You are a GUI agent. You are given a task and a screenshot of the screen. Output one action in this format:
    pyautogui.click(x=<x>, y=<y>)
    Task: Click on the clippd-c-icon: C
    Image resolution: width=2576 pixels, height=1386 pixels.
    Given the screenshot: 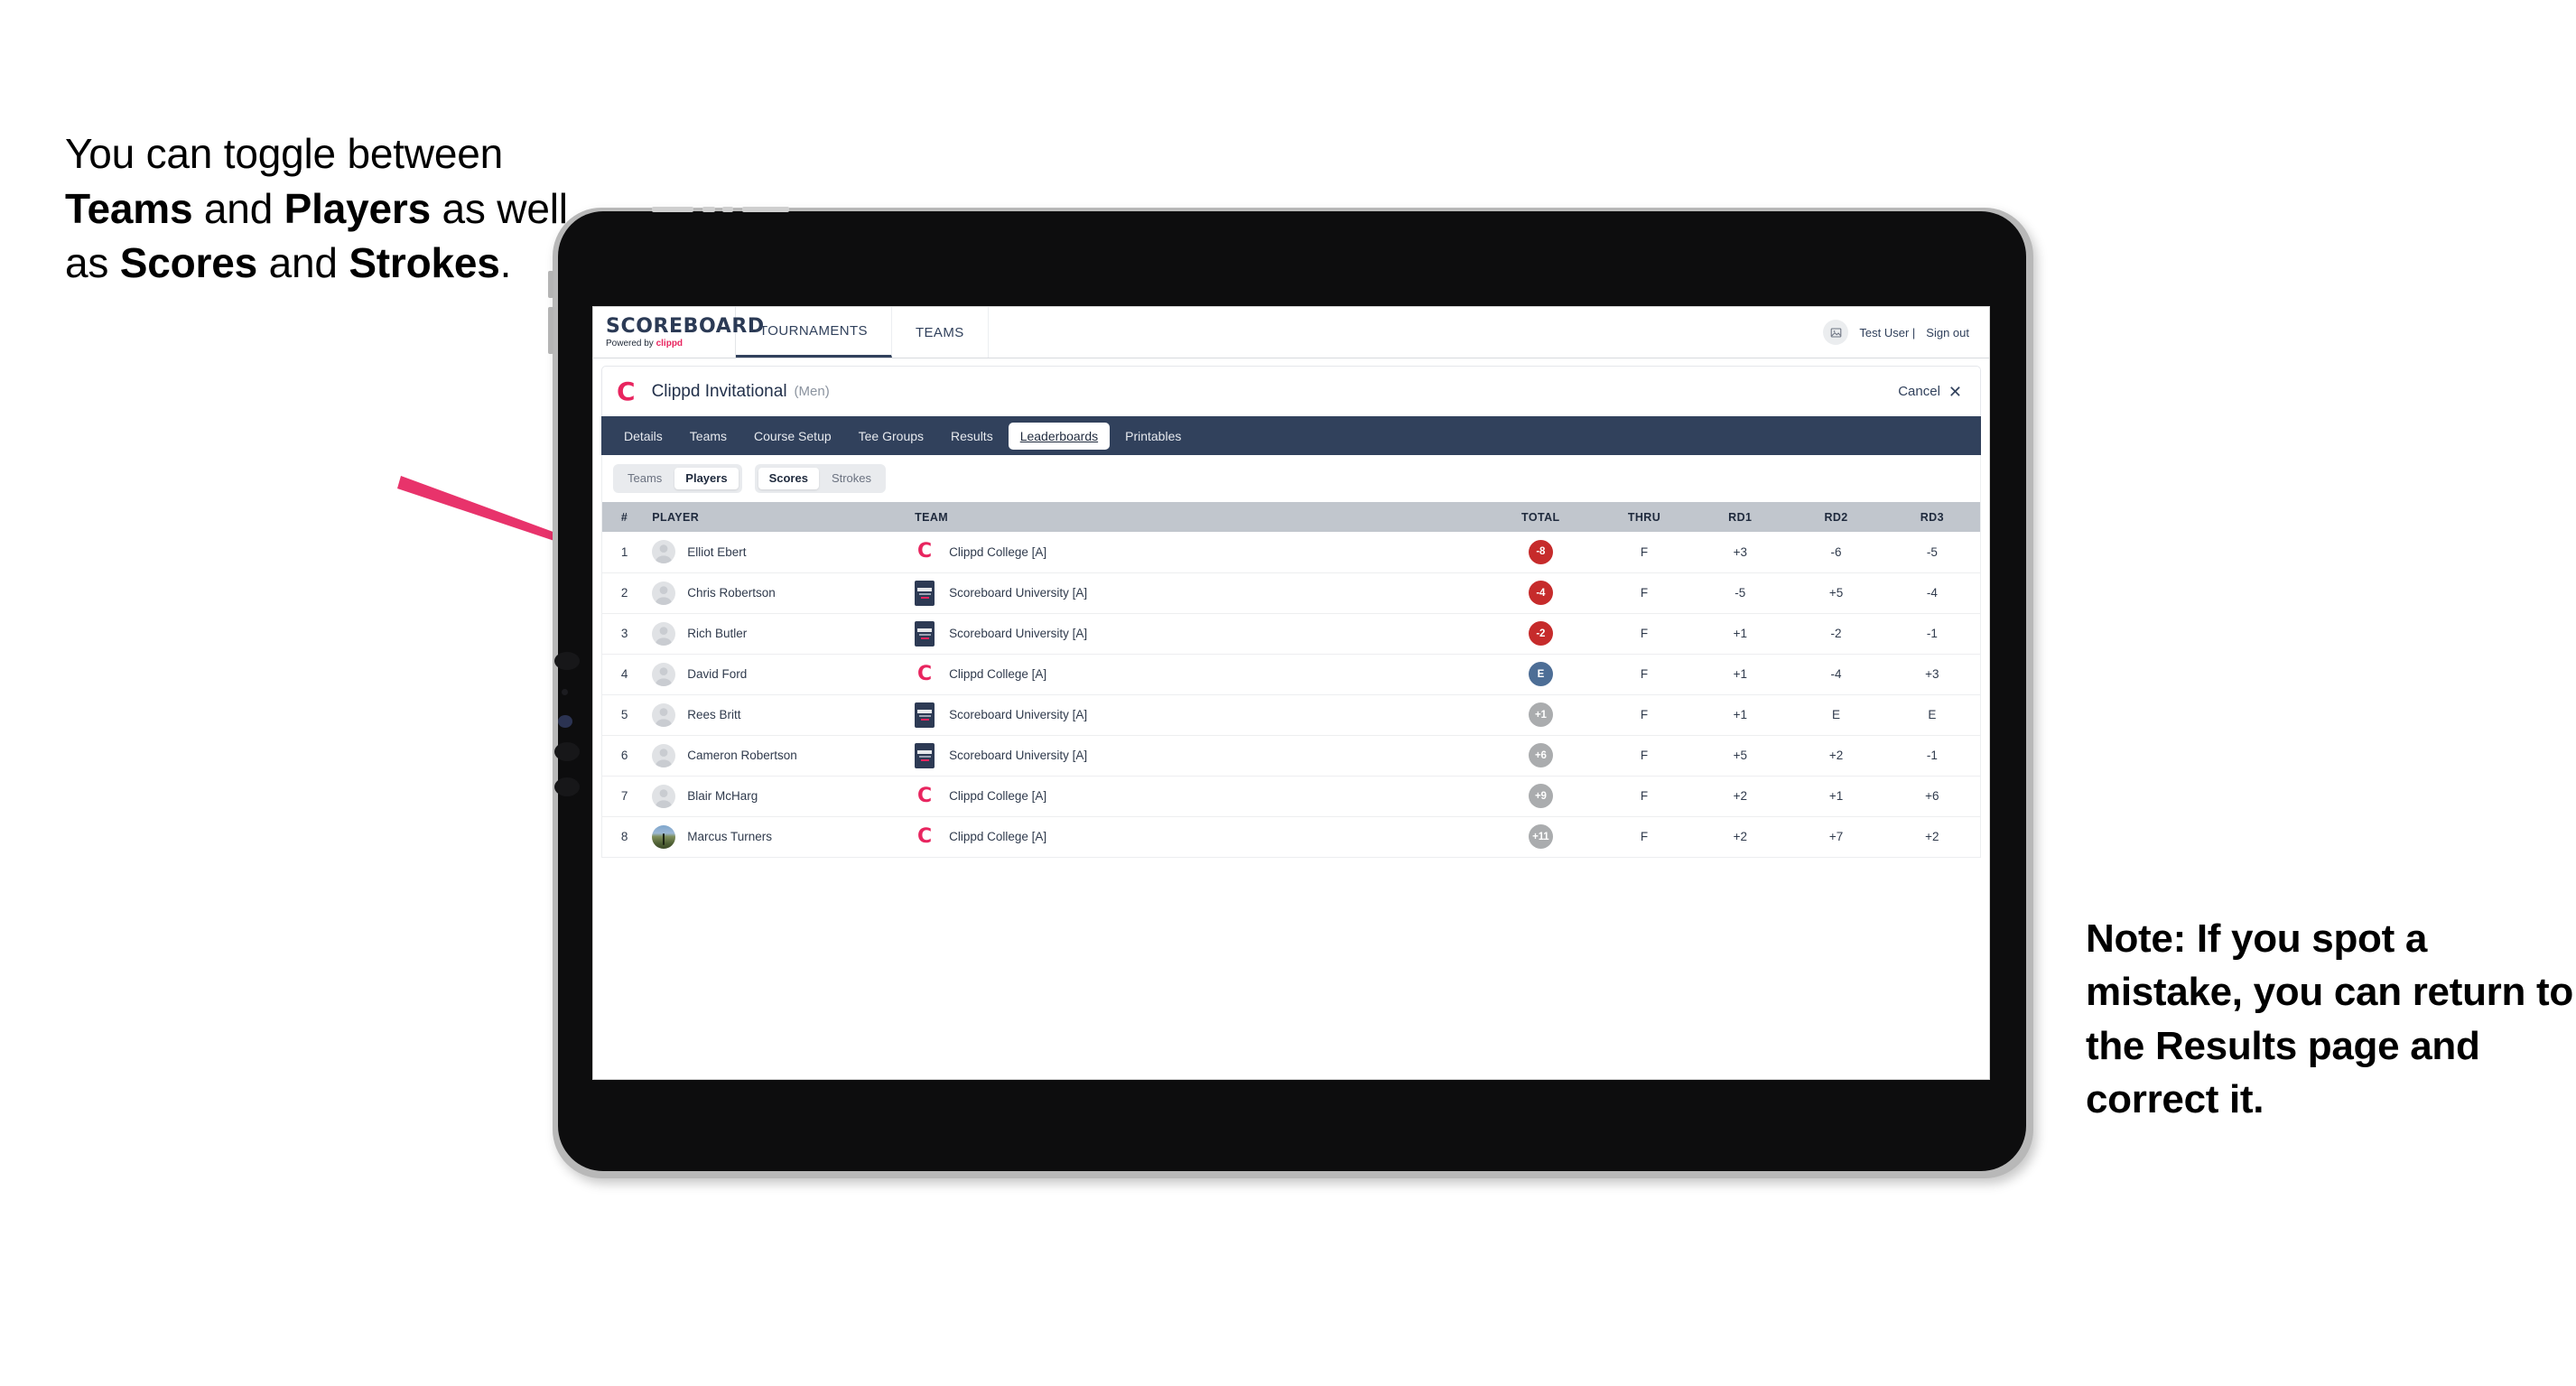 What is the action you would take?
    pyautogui.click(x=626, y=391)
    